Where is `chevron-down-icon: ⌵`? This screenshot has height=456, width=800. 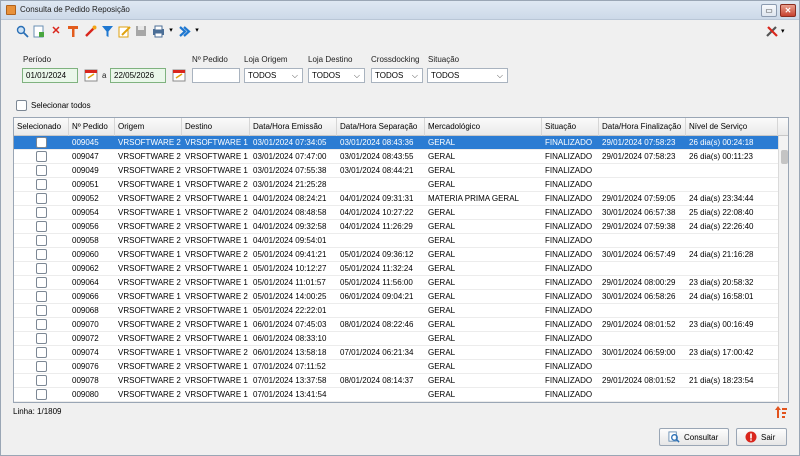
chevron-down-icon: ⌵ is located at coordinates (499, 75).